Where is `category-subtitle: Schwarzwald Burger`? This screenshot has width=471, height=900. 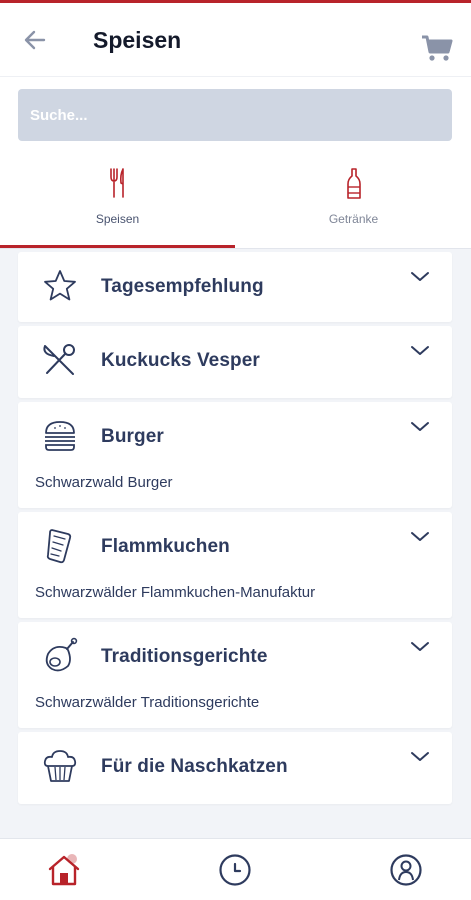 category-subtitle: Schwarzwald Burger is located at coordinates (104, 482).